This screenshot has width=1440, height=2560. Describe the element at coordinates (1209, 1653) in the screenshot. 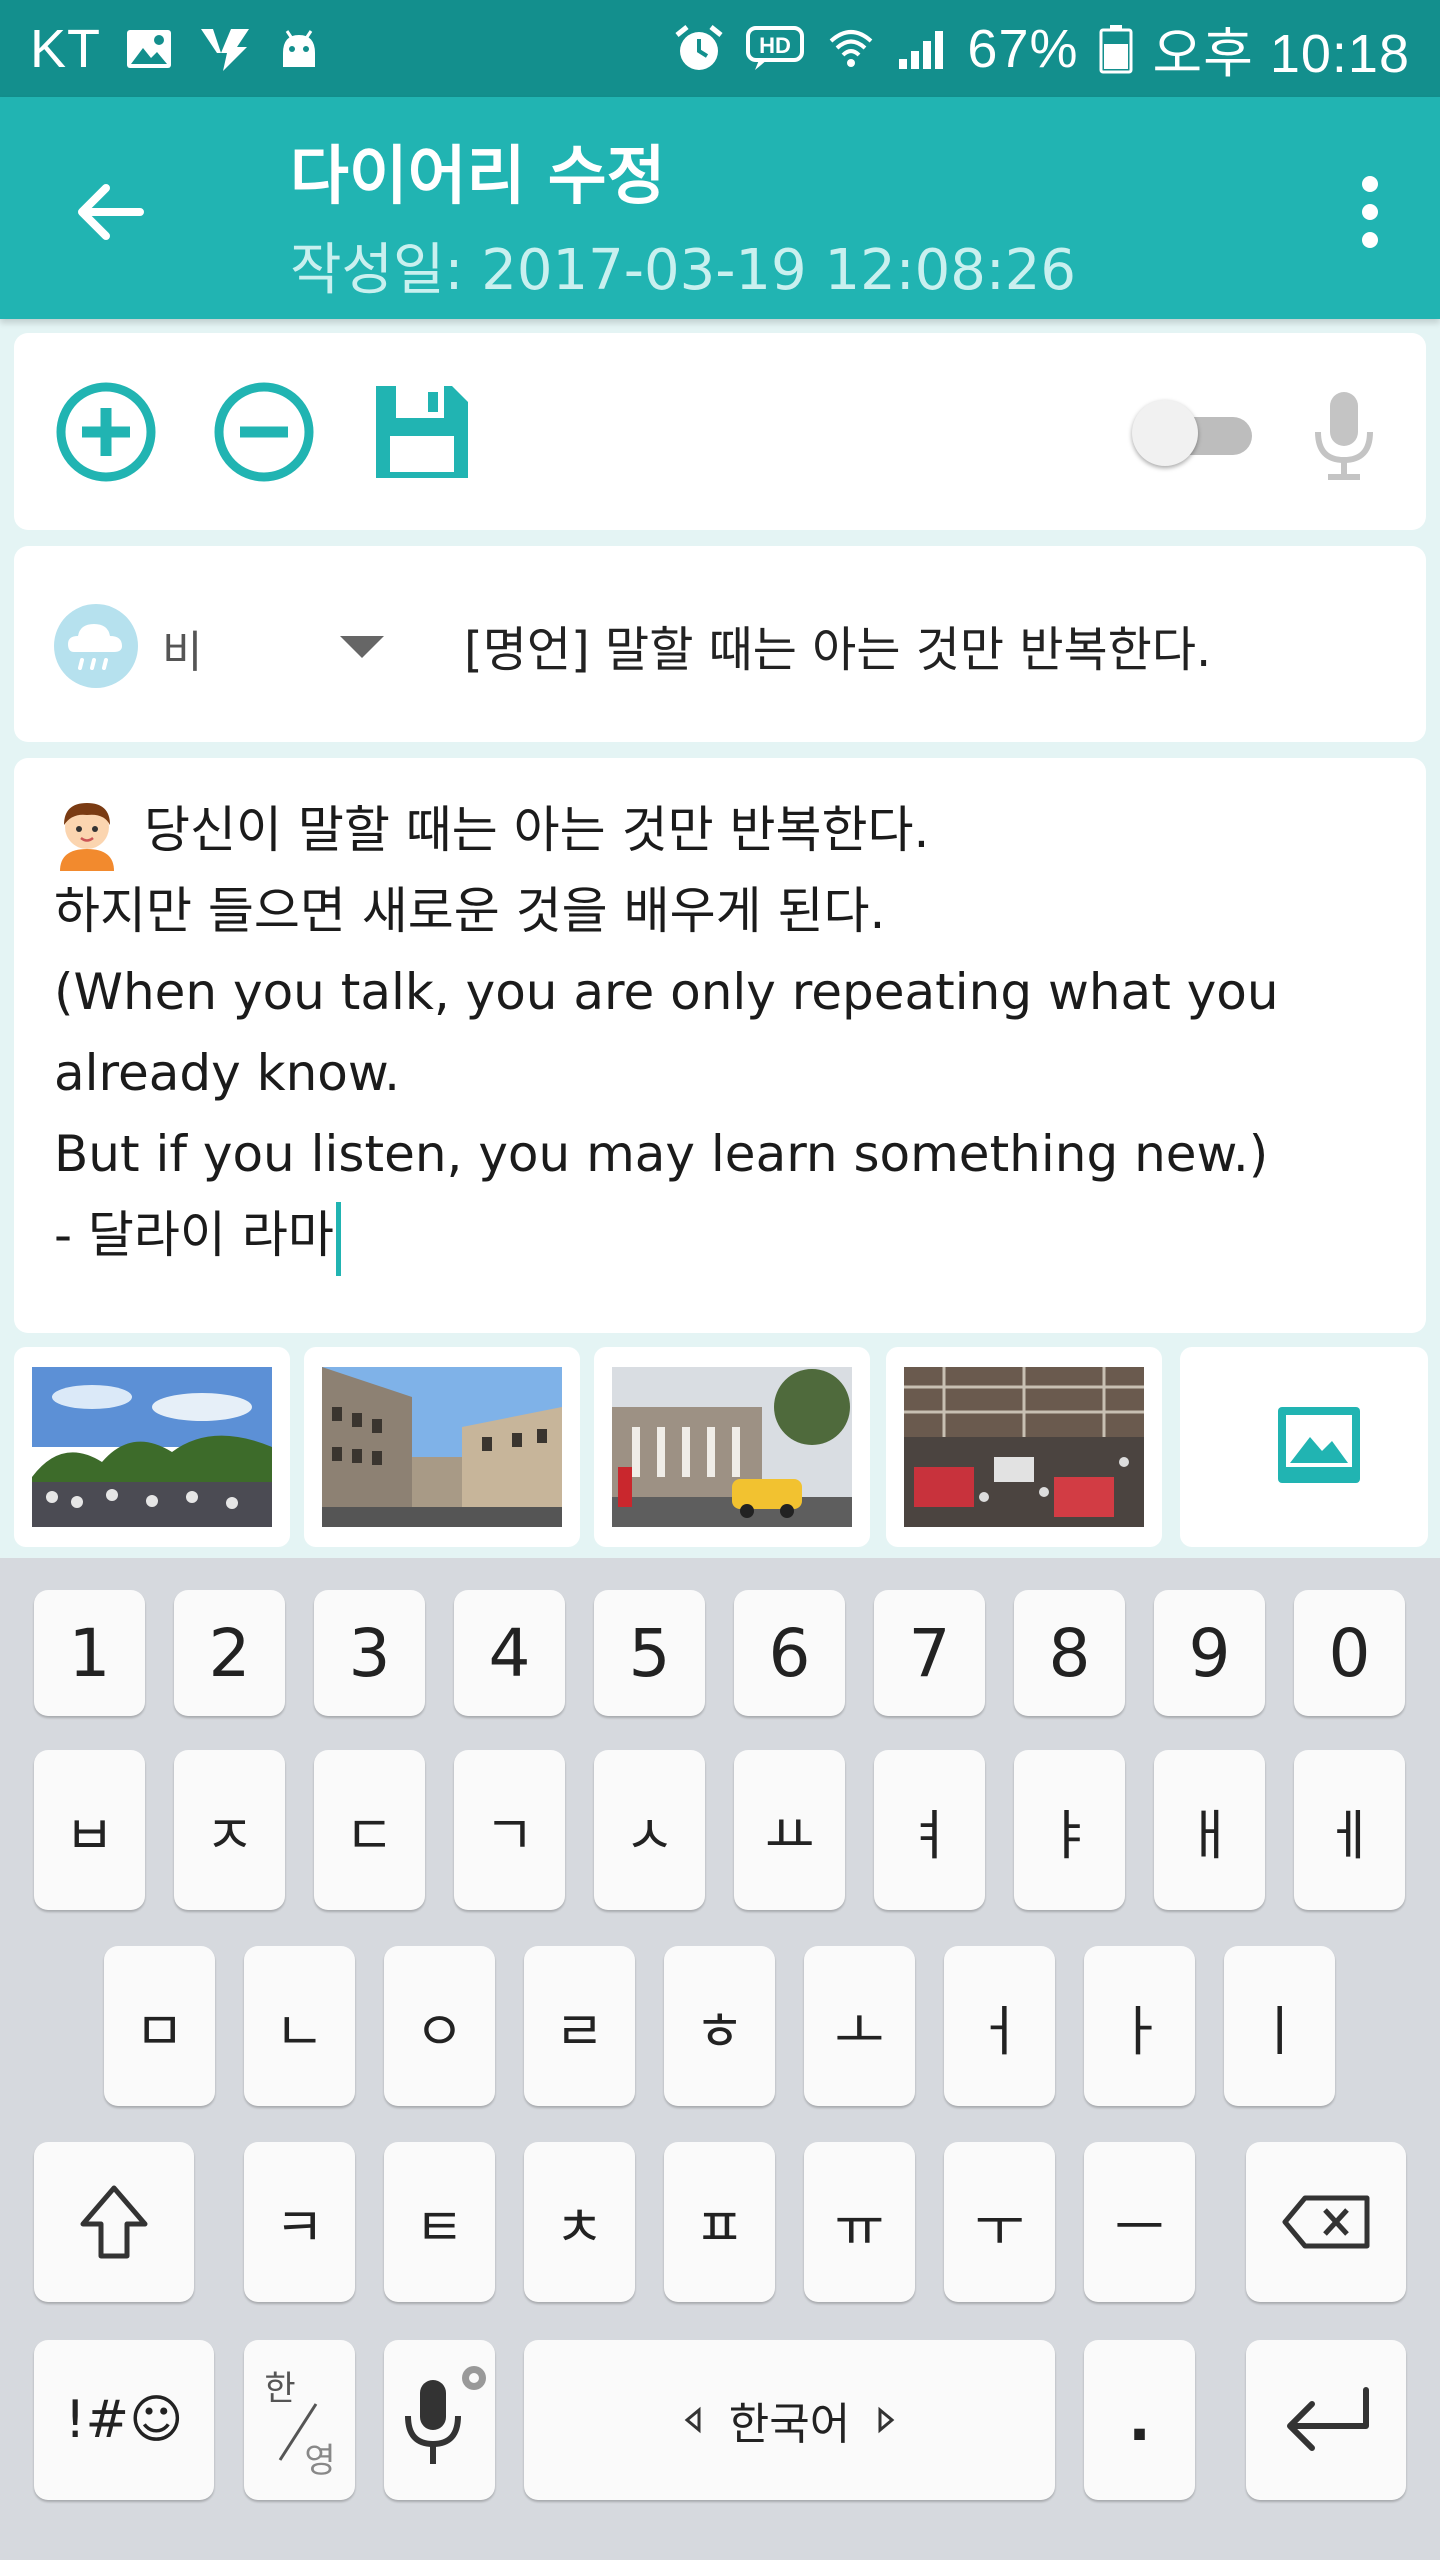

I see `key-9: 9` at that location.